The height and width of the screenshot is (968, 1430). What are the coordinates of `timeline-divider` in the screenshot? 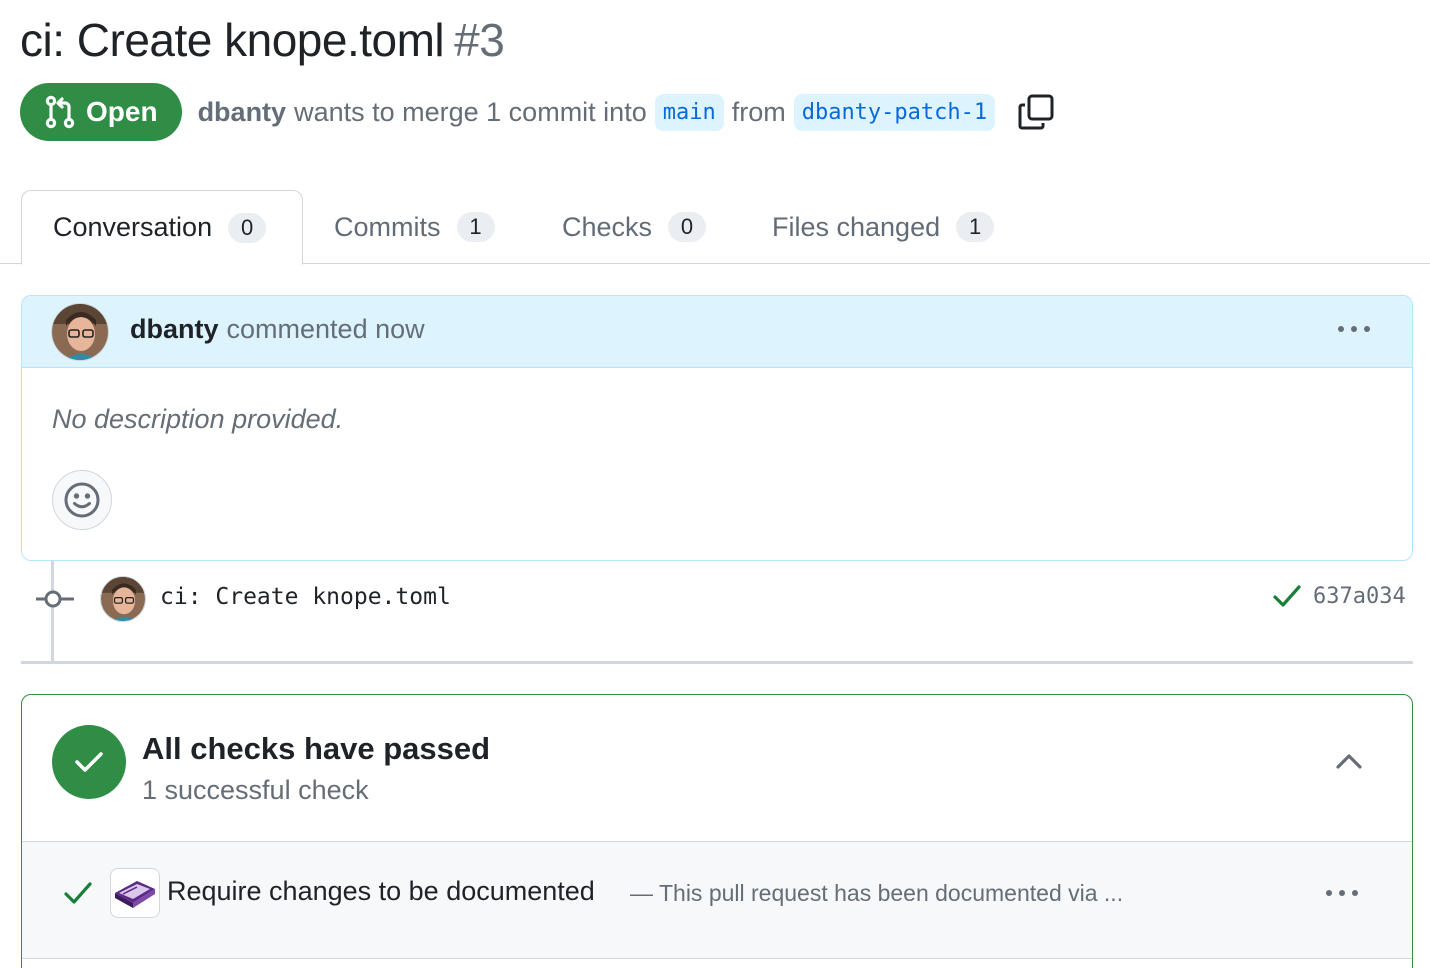 It's located at (717, 662).